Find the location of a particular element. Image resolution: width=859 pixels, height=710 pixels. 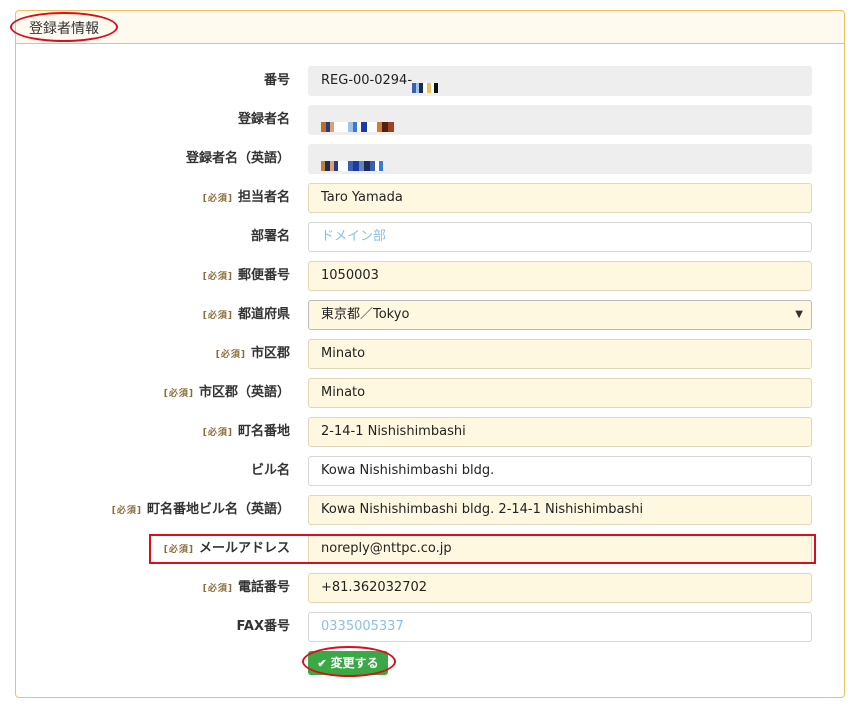

row-number: 番号 REG-00-0294- is located at coordinates (429, 81).